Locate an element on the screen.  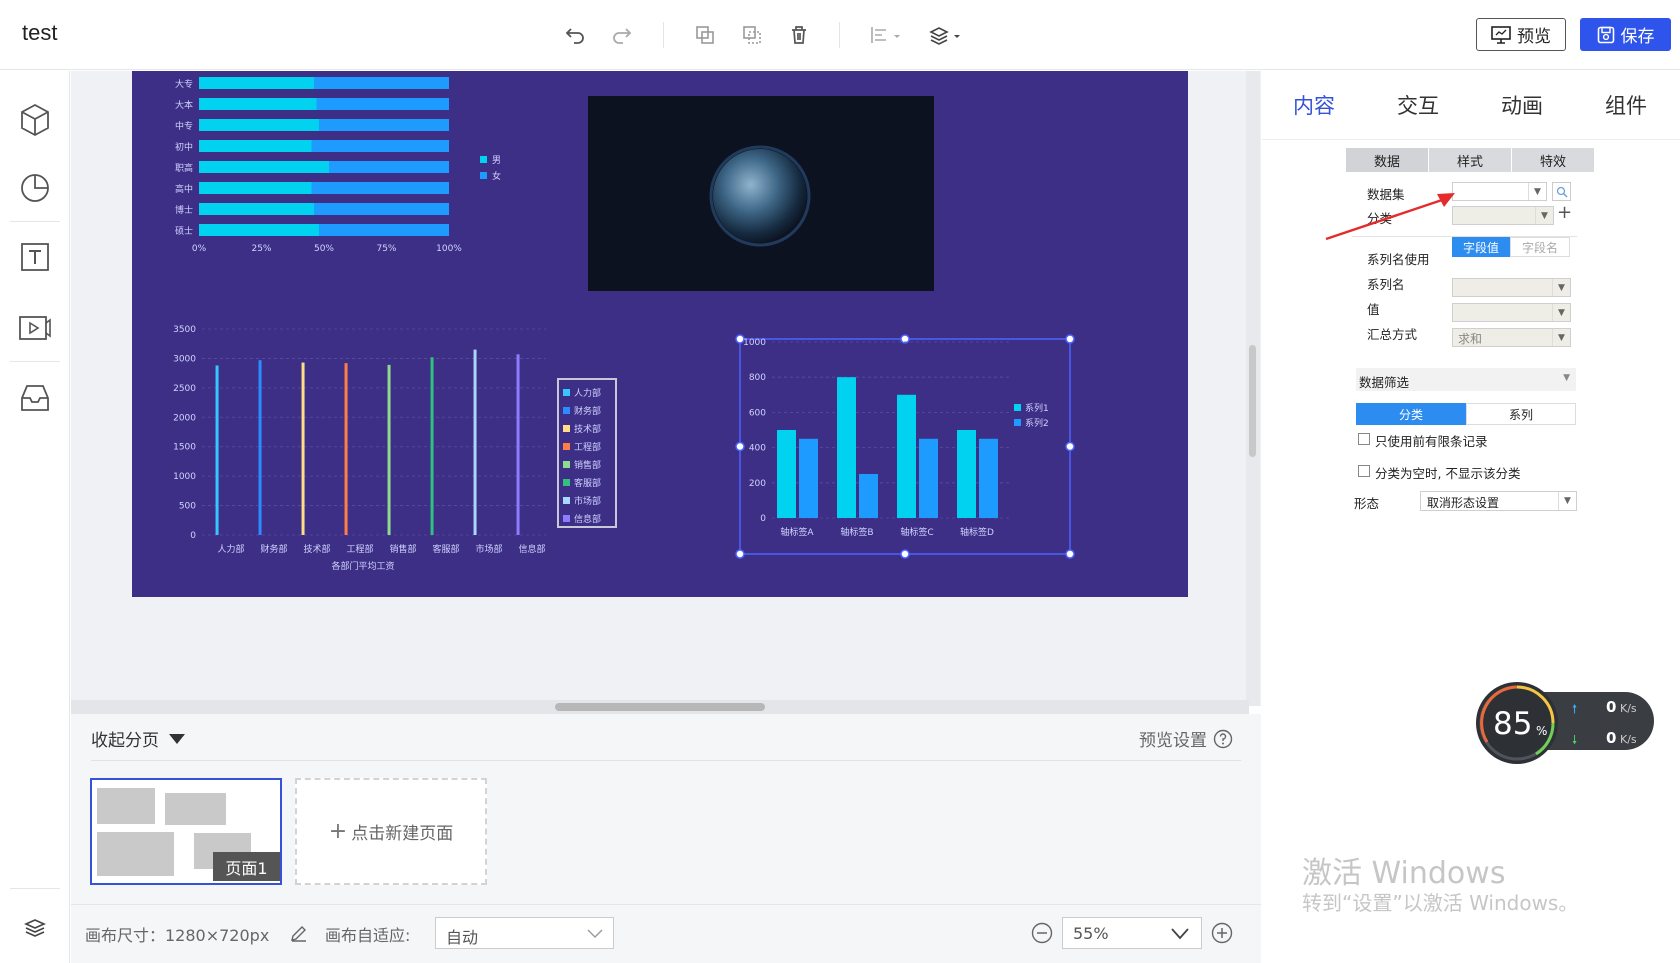
collapse-pages-label: 收起分页 is located at coordinates (125, 741).